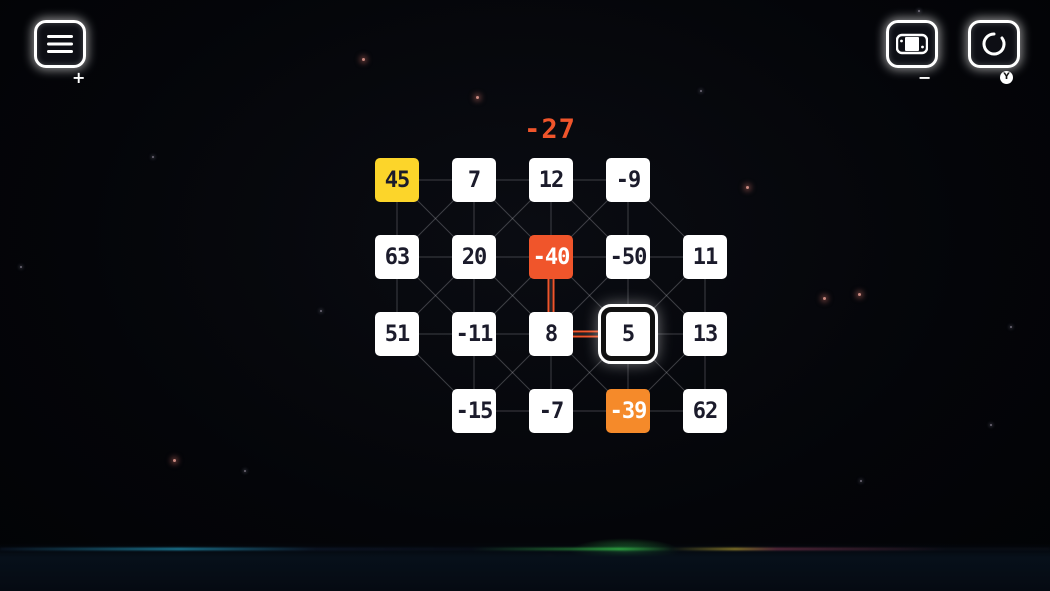 The width and height of the screenshot is (1050, 591). I want to click on selected-number-tile: 5, so click(628, 334).